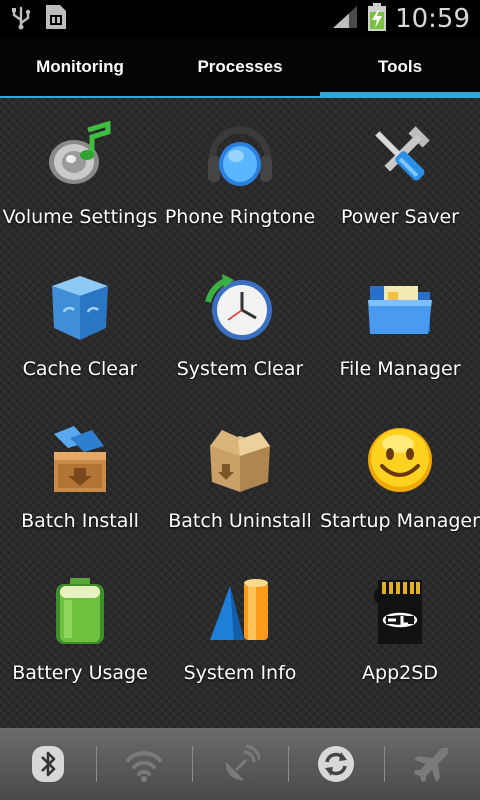 The width and height of the screenshot is (480, 800). I want to click on bluetooth-icon, so click(48, 764).